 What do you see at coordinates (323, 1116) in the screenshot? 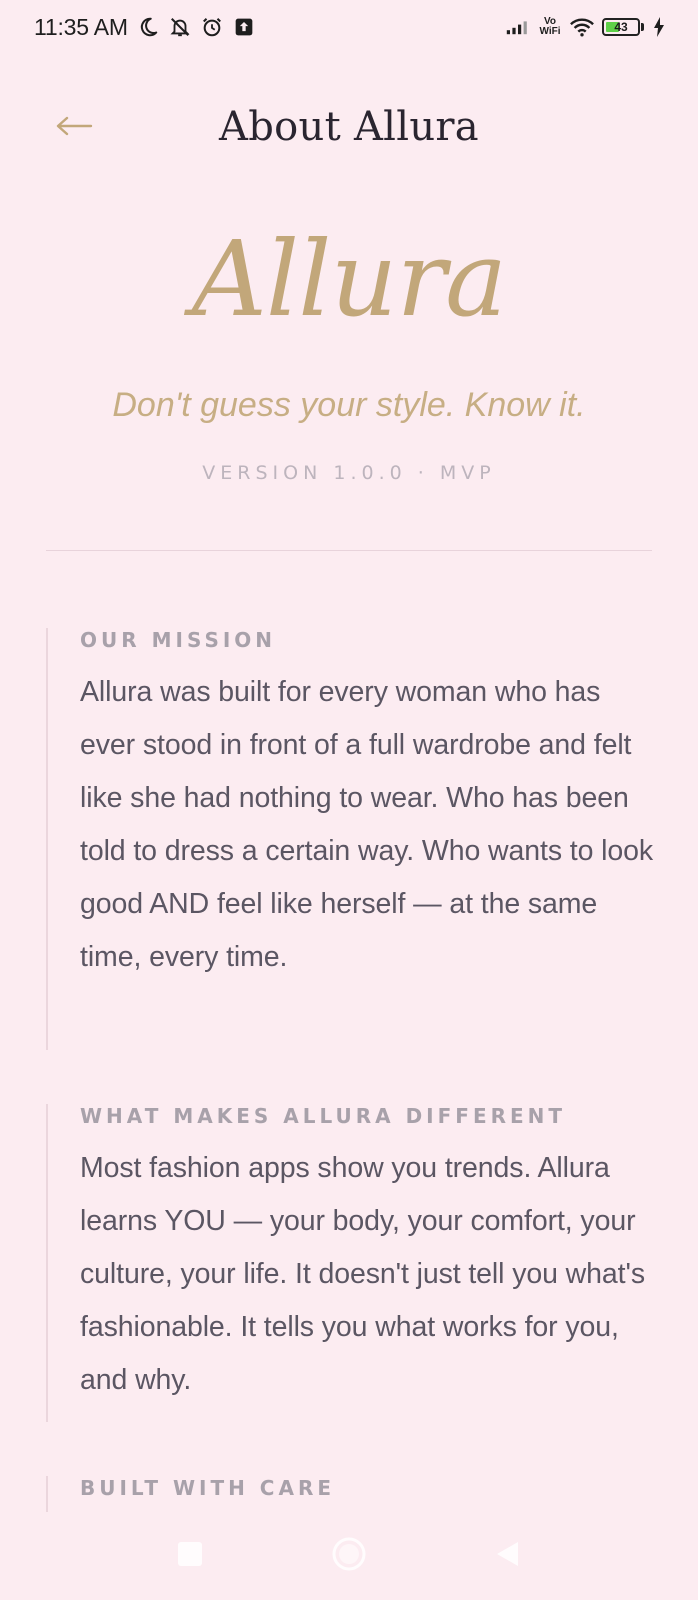
I see `section-heading: WHAT MAKES ALLURA DIFFERENT` at bounding box center [323, 1116].